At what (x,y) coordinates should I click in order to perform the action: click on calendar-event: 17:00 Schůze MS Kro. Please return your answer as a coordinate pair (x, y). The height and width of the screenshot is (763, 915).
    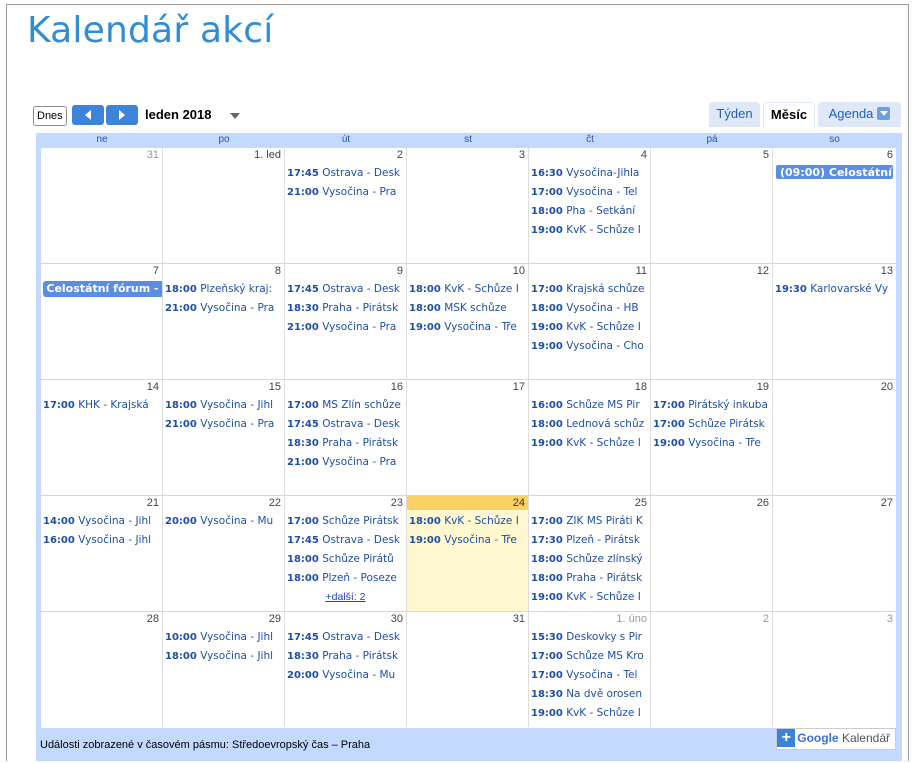
    Looking at the image, I should click on (589, 656).